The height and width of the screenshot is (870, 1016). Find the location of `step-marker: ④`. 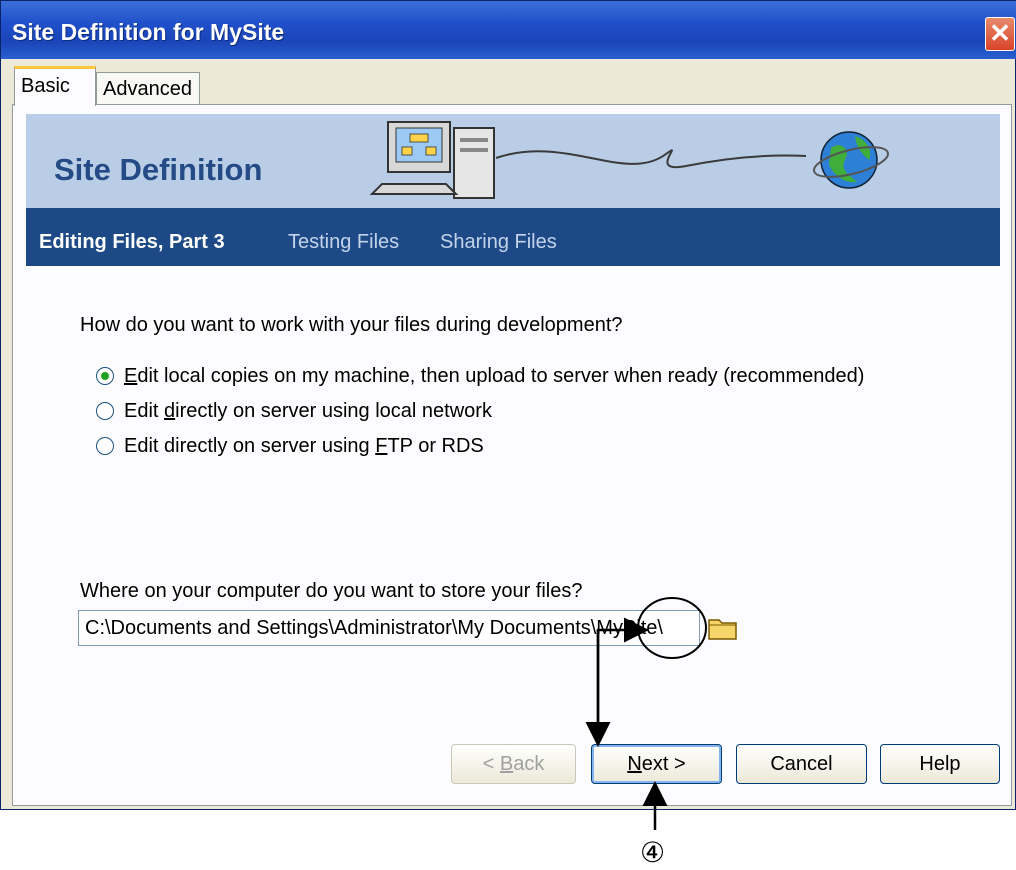

step-marker: ④ is located at coordinates (653, 852).